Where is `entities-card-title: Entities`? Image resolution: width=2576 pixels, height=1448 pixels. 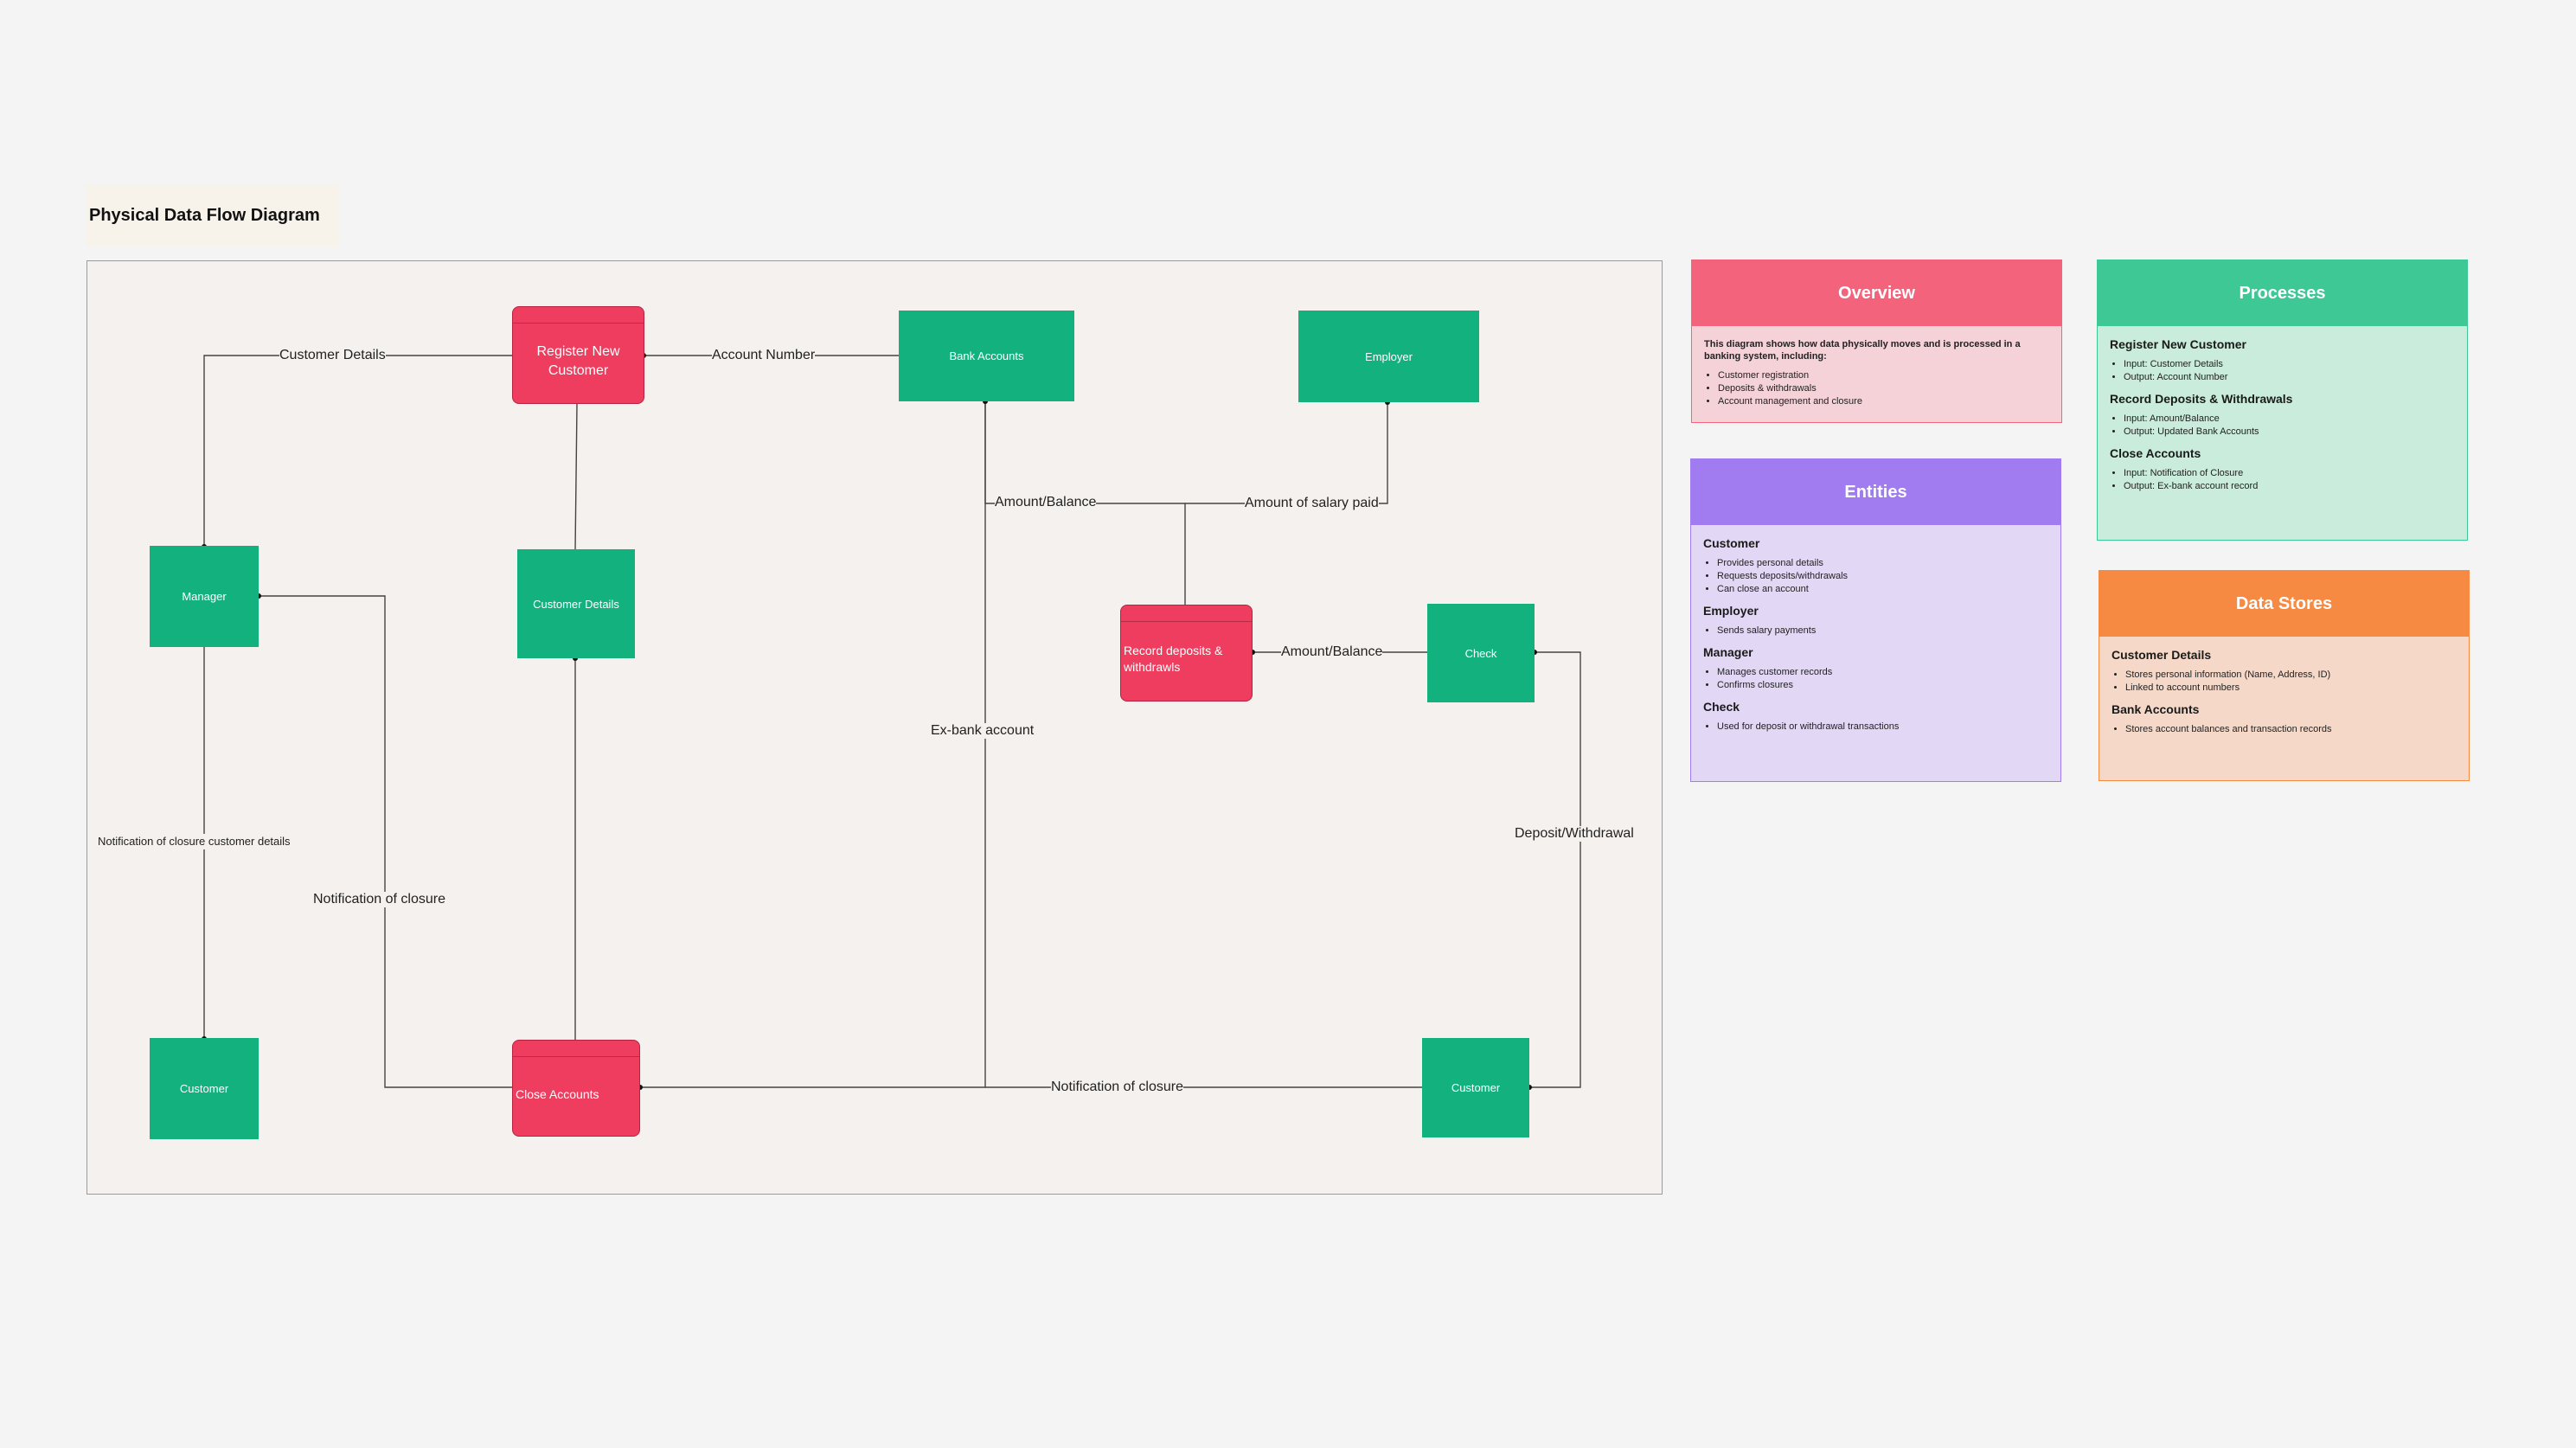 entities-card-title: Entities is located at coordinates (1876, 492).